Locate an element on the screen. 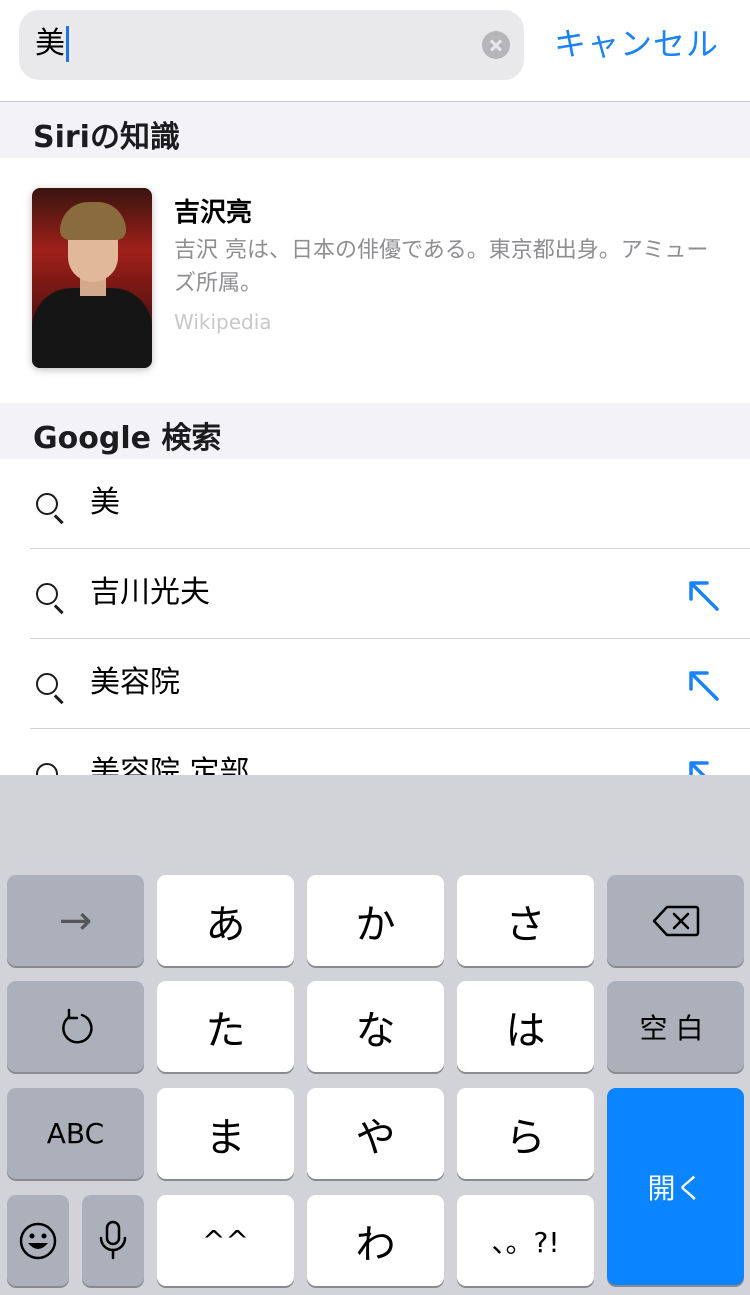 The width and height of the screenshot is (750, 1295). clear-text-icon is located at coordinates (496, 45).